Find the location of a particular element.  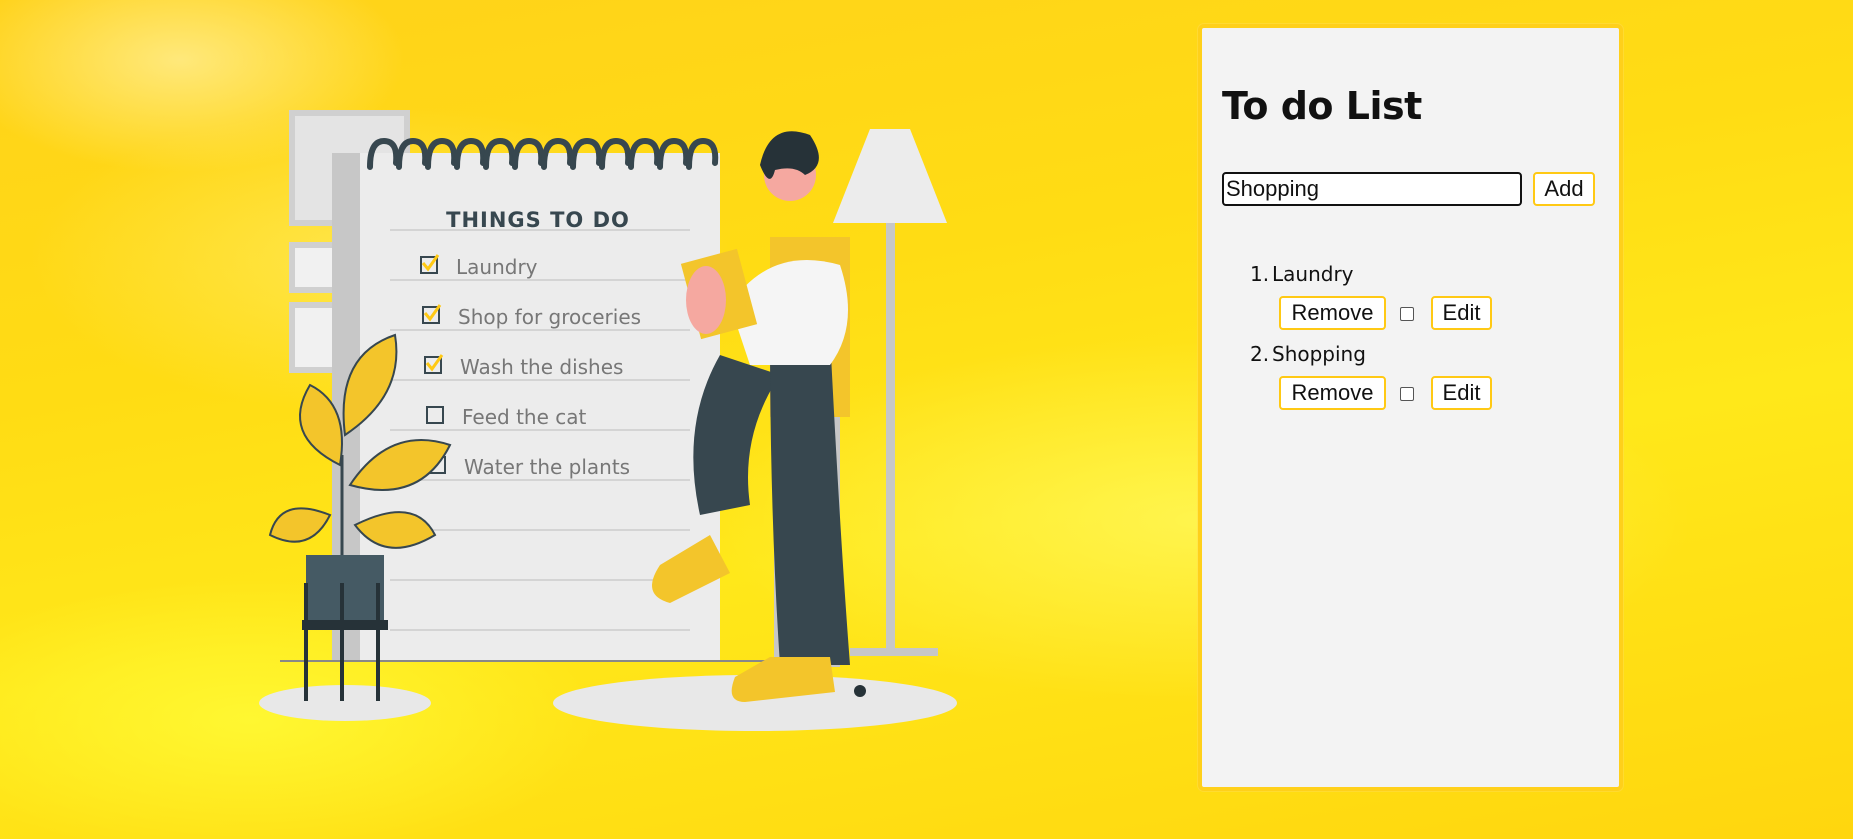

illustration-heading: THINGS TO DO is located at coordinates (538, 220).